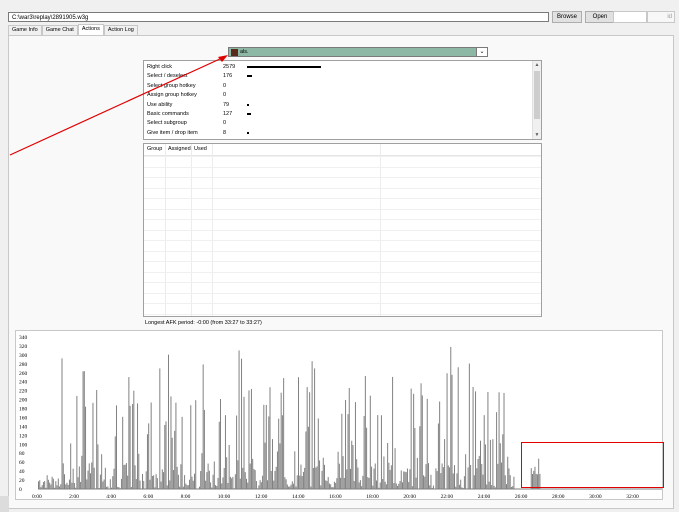 This screenshot has height=512, width=679. I want to click on chevron-down-icon: ⌄, so click(481, 52).